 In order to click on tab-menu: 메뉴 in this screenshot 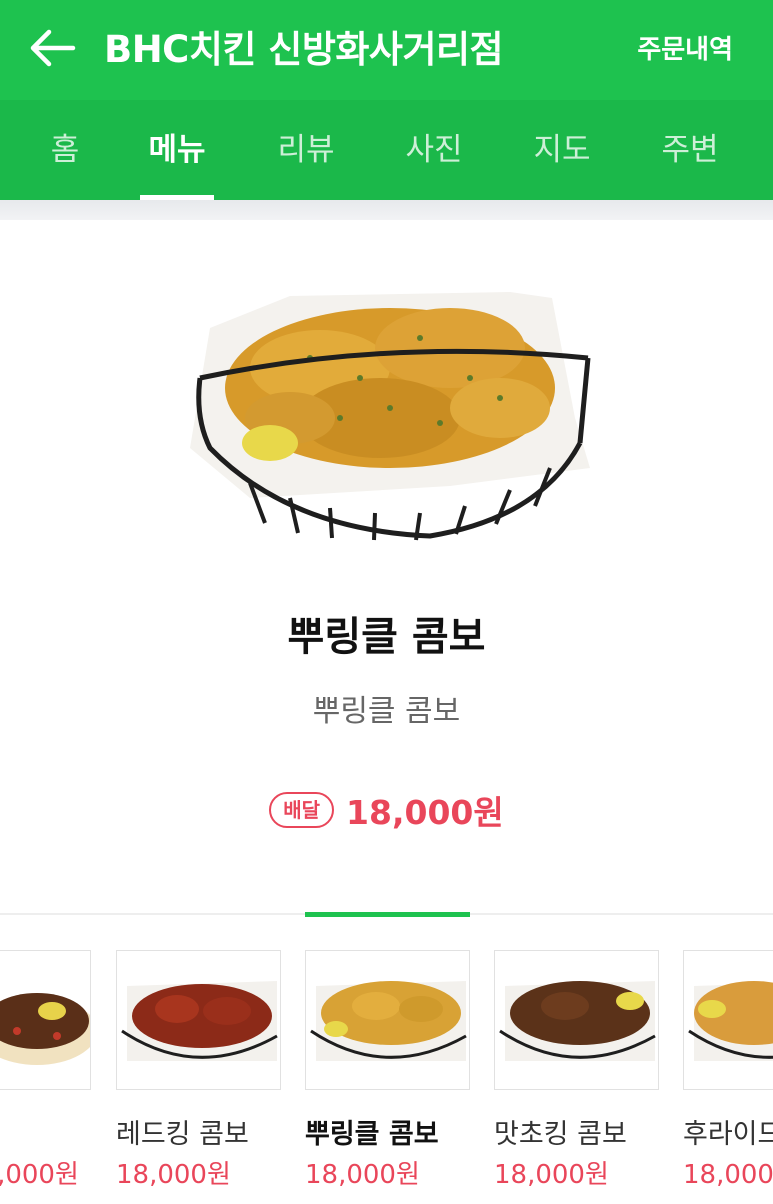, I will do `click(177, 150)`.